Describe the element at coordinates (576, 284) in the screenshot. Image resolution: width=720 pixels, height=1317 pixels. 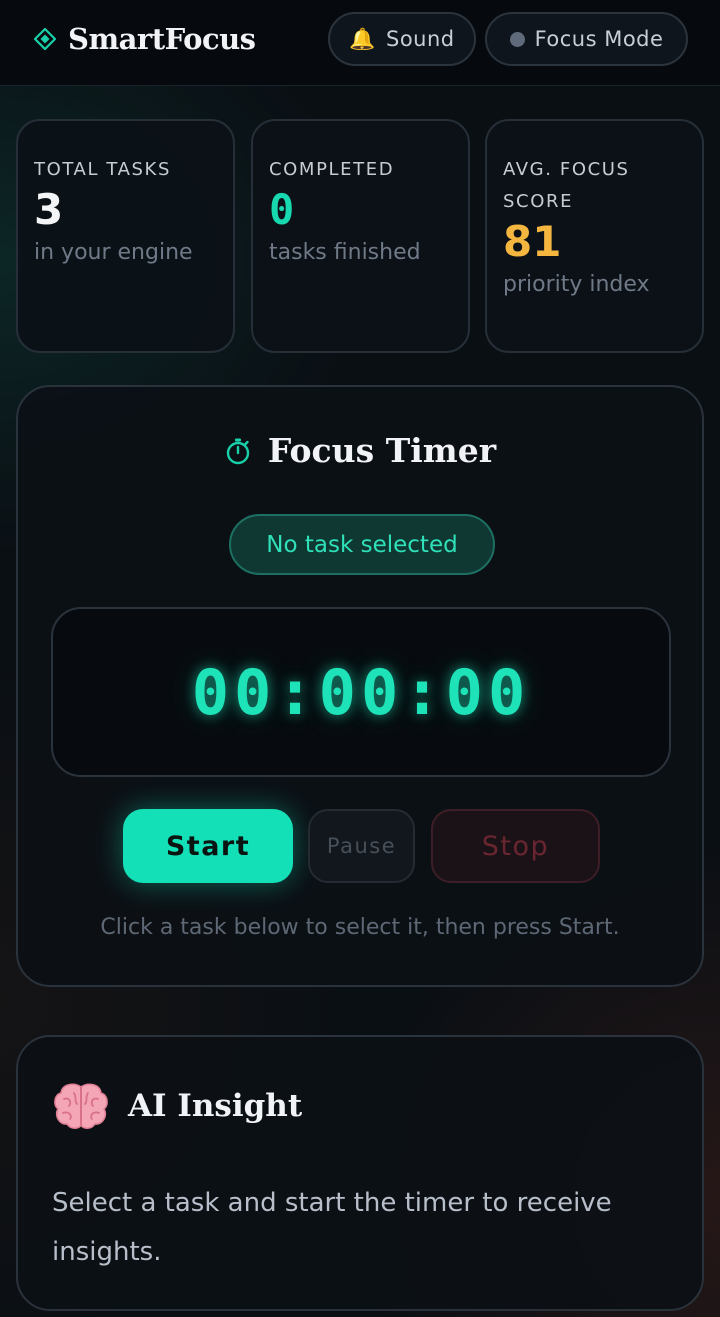
I see `stat-subtitle: priority index` at that location.